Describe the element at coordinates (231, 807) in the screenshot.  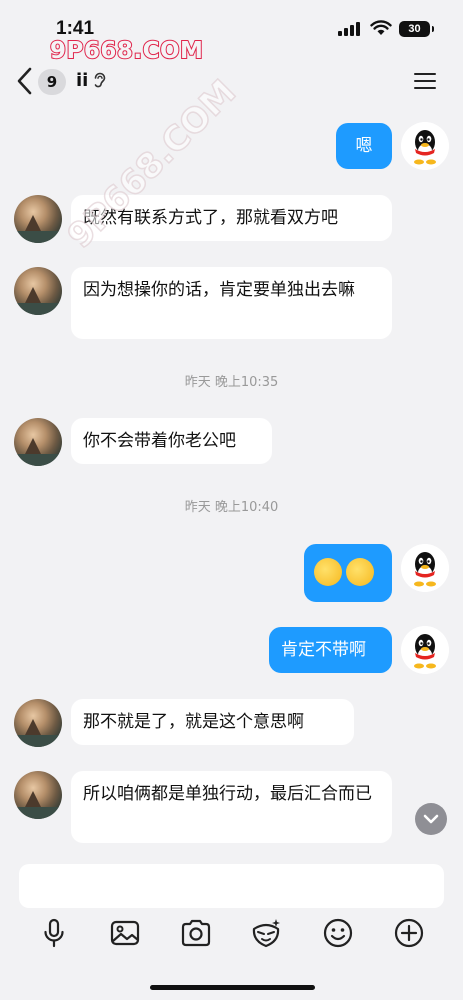
I see `message-bubble-incoming: 所以咱俩都是单独行动，最后汇合而已` at that location.